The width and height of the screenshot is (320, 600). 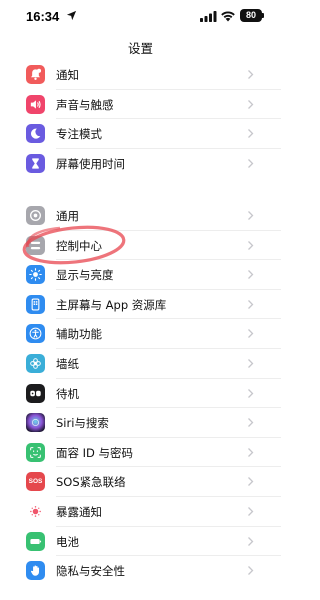 What do you see at coordinates (35, 541) in the screenshot?
I see `battery-icon` at bounding box center [35, 541].